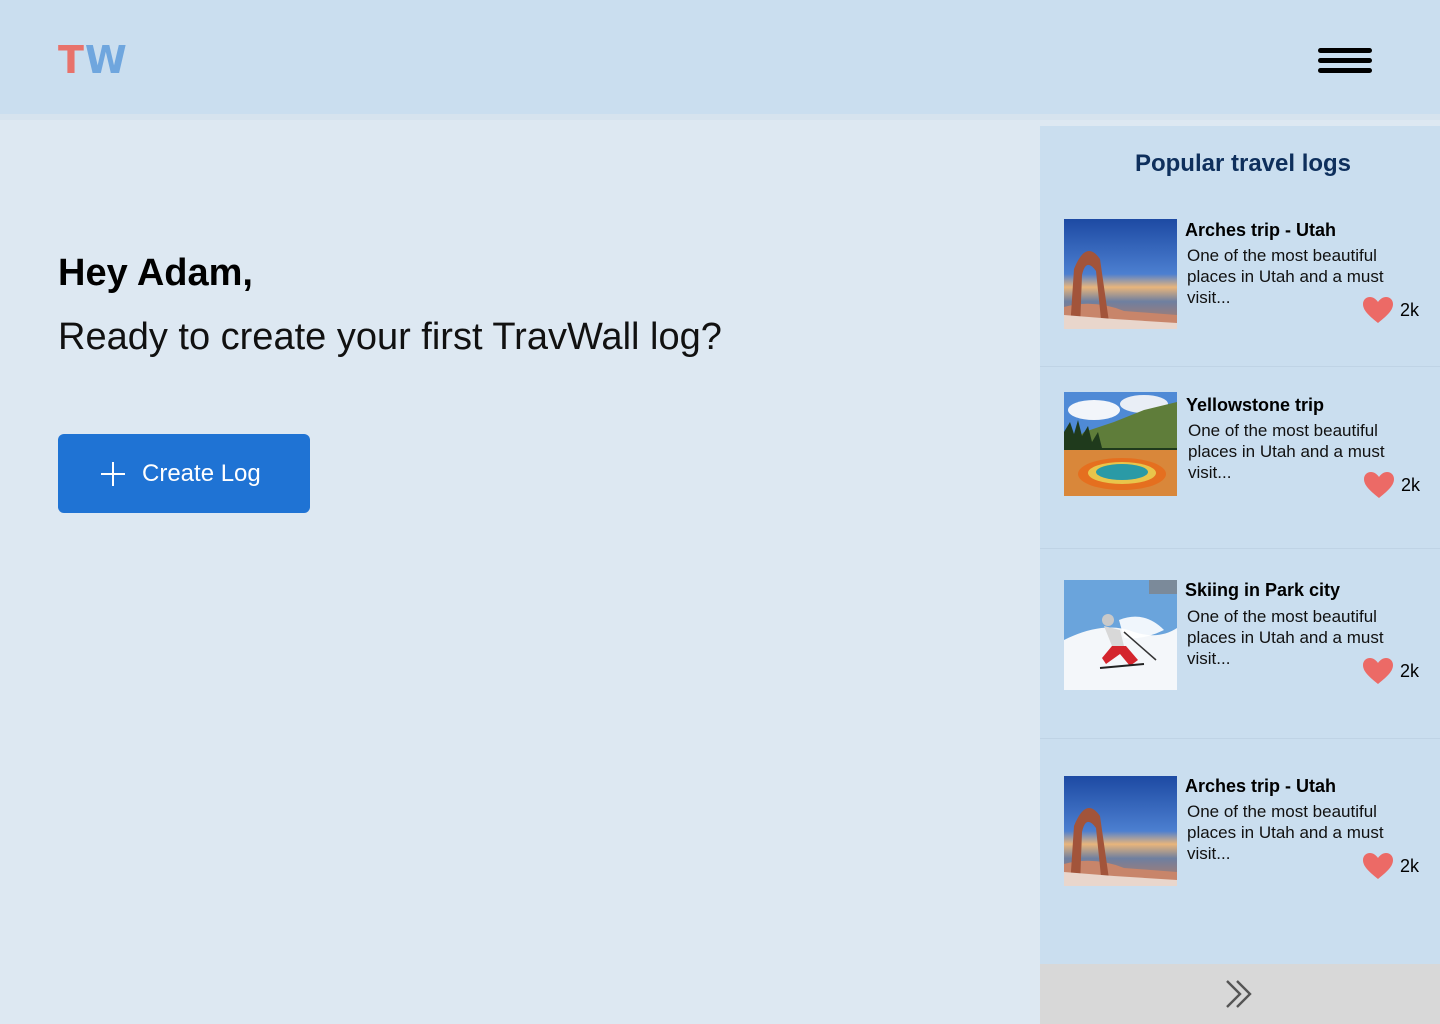  What do you see at coordinates (390, 337) in the screenshot?
I see `welcome-subtitle: Ready to create your first TravWall log?` at bounding box center [390, 337].